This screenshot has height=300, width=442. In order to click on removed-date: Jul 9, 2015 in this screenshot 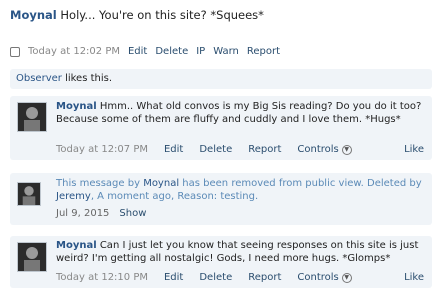, I will do `click(83, 213)`.